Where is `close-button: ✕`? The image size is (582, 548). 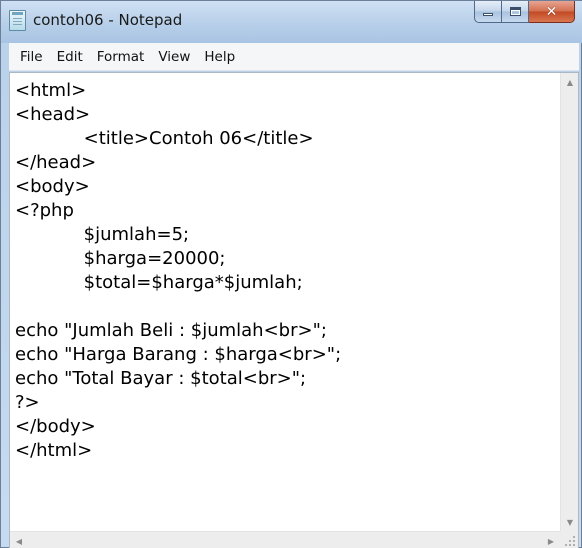 close-button: ✕ is located at coordinates (552, 12).